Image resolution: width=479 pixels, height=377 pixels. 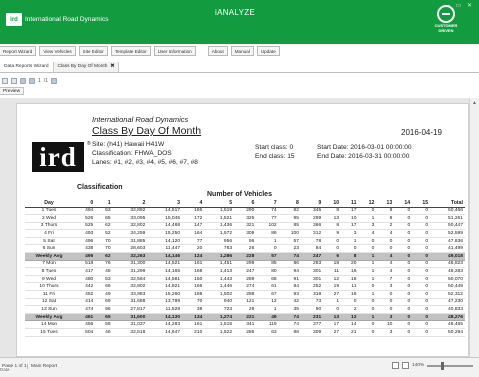 What do you see at coordinates (86, 67) in the screenshot?
I see `tab-class-by-day-of-month: Class By Day Of Month ✖` at bounding box center [86, 67].